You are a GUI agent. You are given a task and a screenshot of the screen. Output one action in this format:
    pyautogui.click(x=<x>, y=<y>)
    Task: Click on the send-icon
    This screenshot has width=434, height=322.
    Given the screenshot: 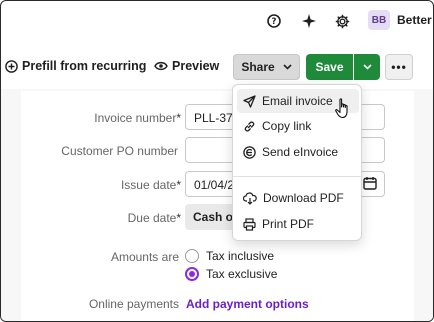 What is the action you would take?
    pyautogui.click(x=249, y=101)
    